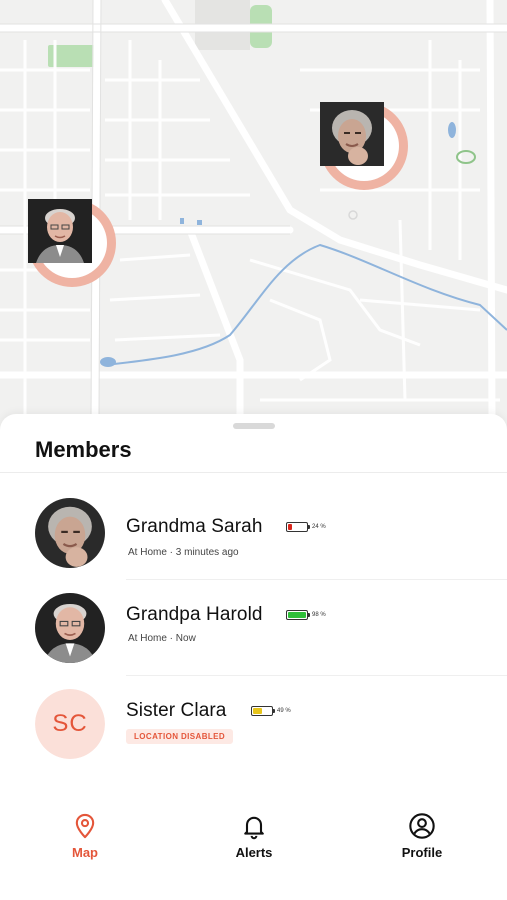 This screenshot has width=507, height=900. I want to click on avatar-grandma-sarah, so click(358, 140).